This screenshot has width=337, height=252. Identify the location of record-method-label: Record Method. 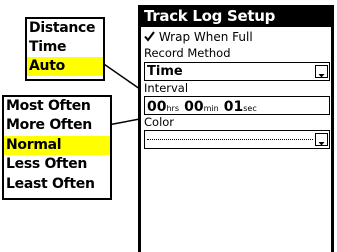
(187, 53).